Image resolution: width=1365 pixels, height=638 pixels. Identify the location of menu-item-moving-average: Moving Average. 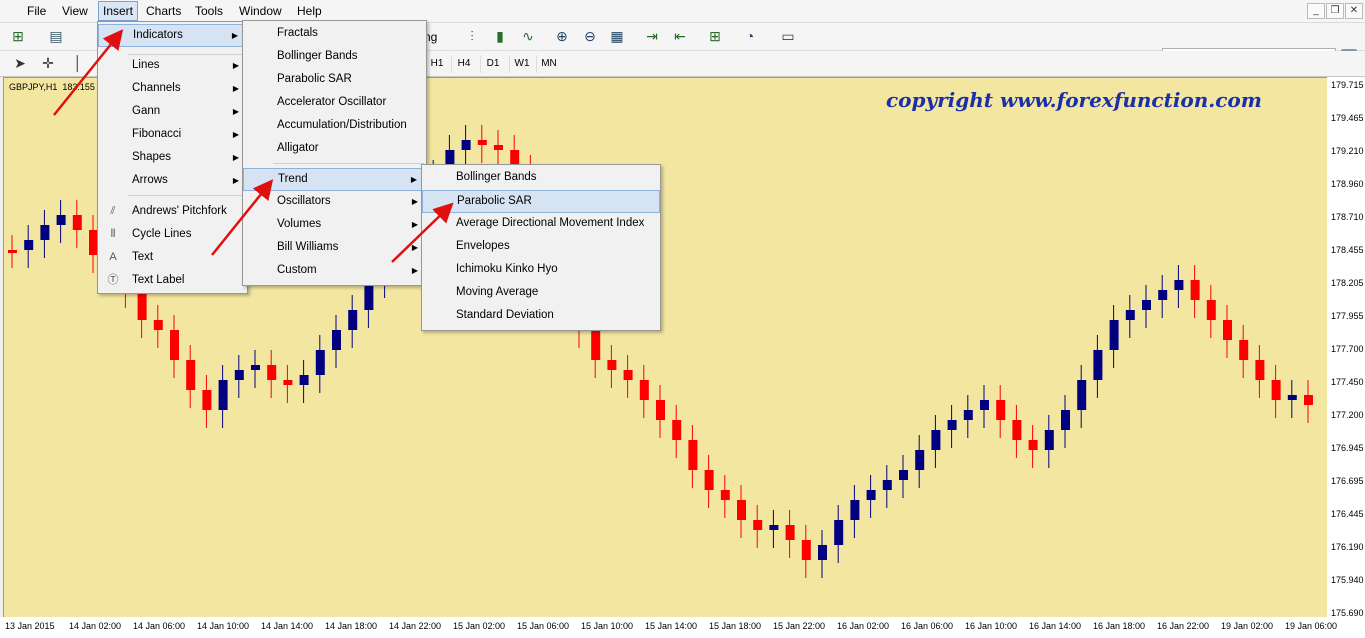
(541, 292).